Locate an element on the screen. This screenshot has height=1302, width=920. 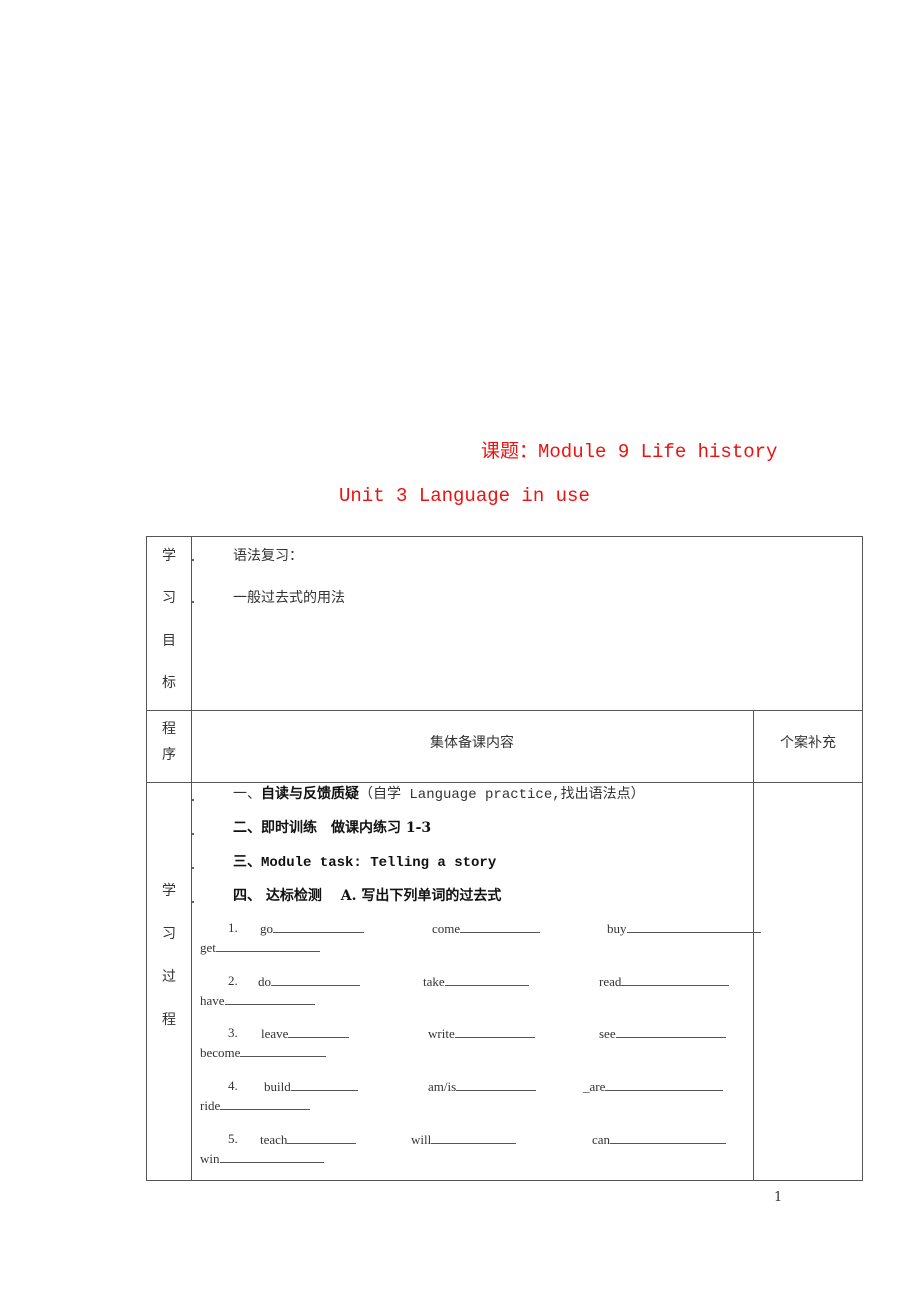
process-label-char: 程 is located at coordinates (169, 1020).